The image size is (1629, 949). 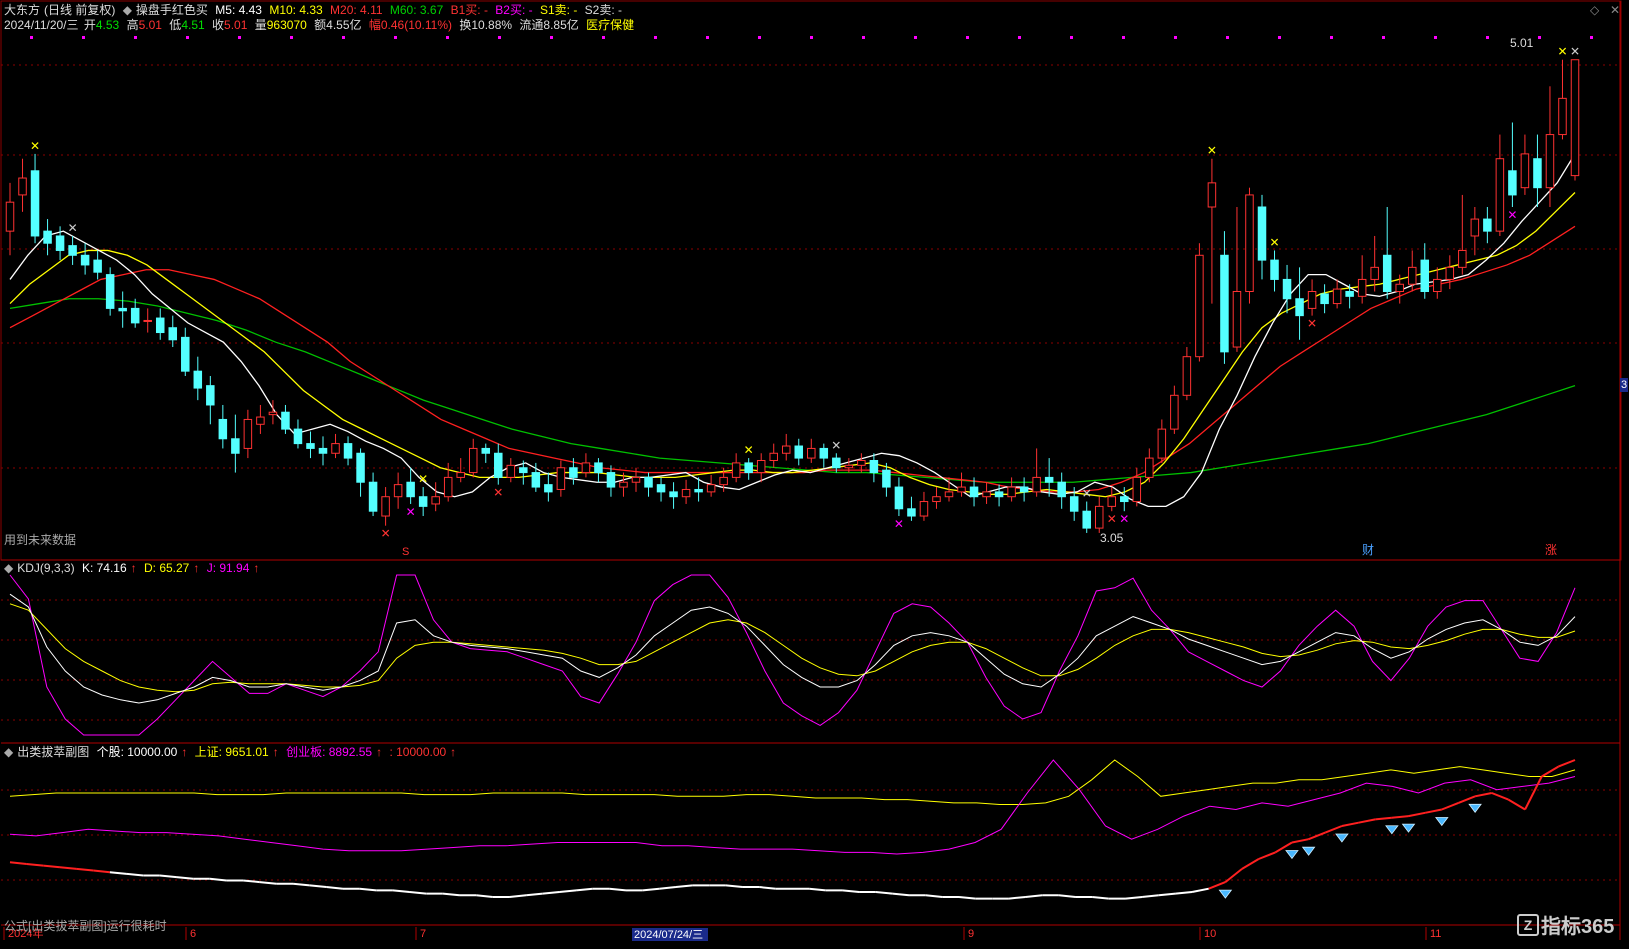 What do you see at coordinates (405, 552) in the screenshot?
I see `marker-s: S` at bounding box center [405, 552].